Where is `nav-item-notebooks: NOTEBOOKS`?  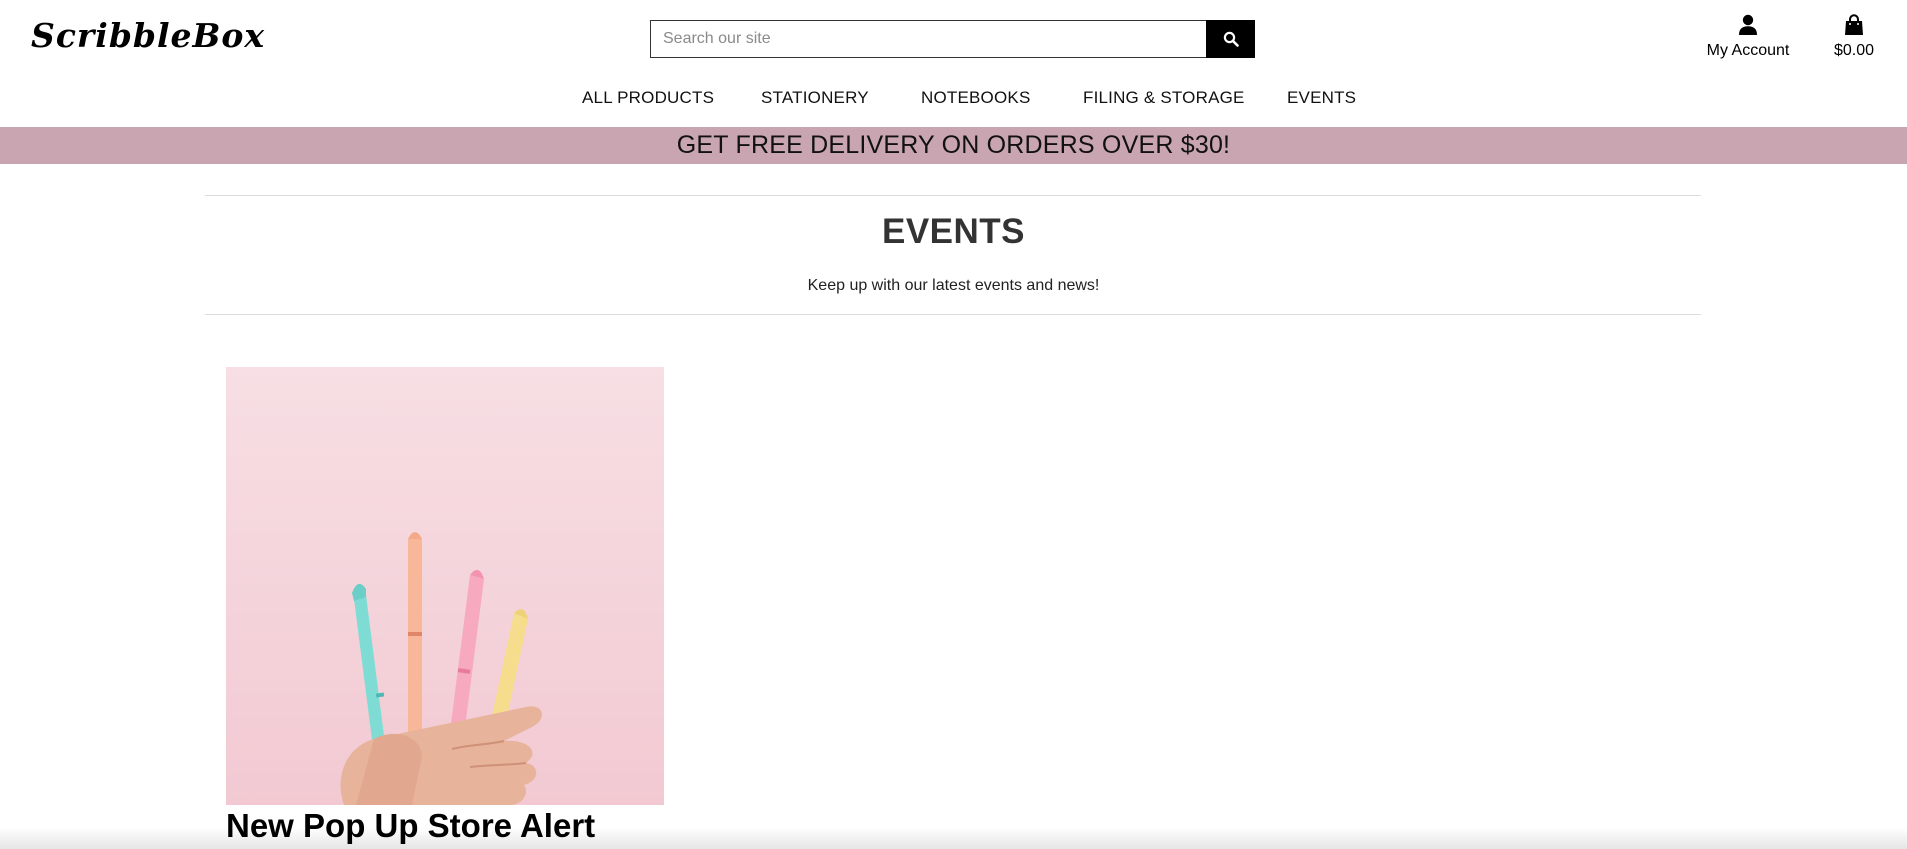 nav-item-notebooks: NOTEBOOKS is located at coordinates (976, 98).